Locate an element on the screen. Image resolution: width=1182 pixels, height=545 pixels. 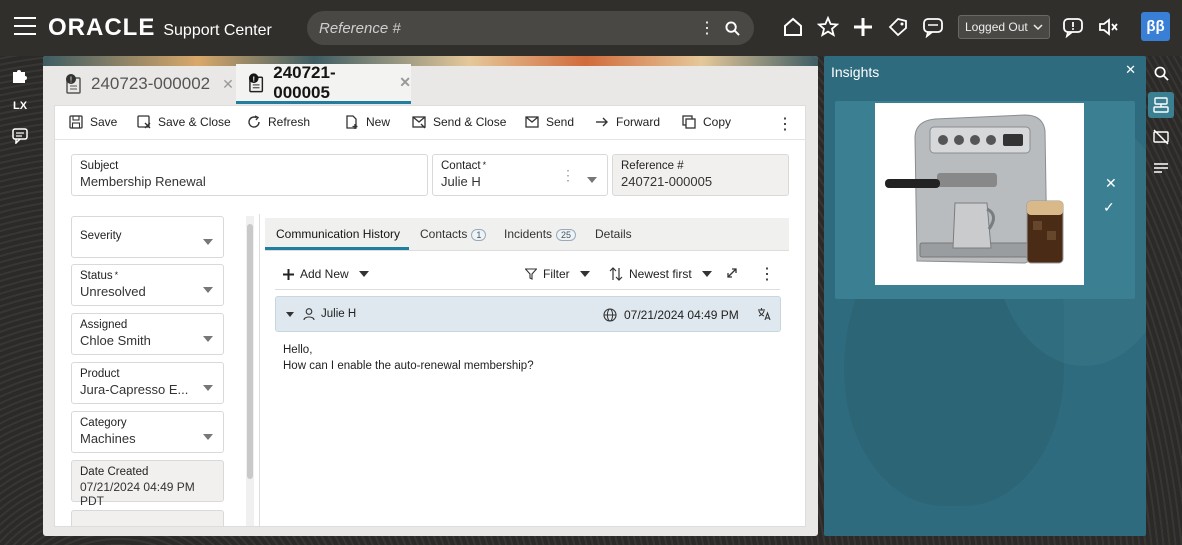
top-bar: ORACLE Support Center ⋮ Logged Out is located at coordinates (591, 28).